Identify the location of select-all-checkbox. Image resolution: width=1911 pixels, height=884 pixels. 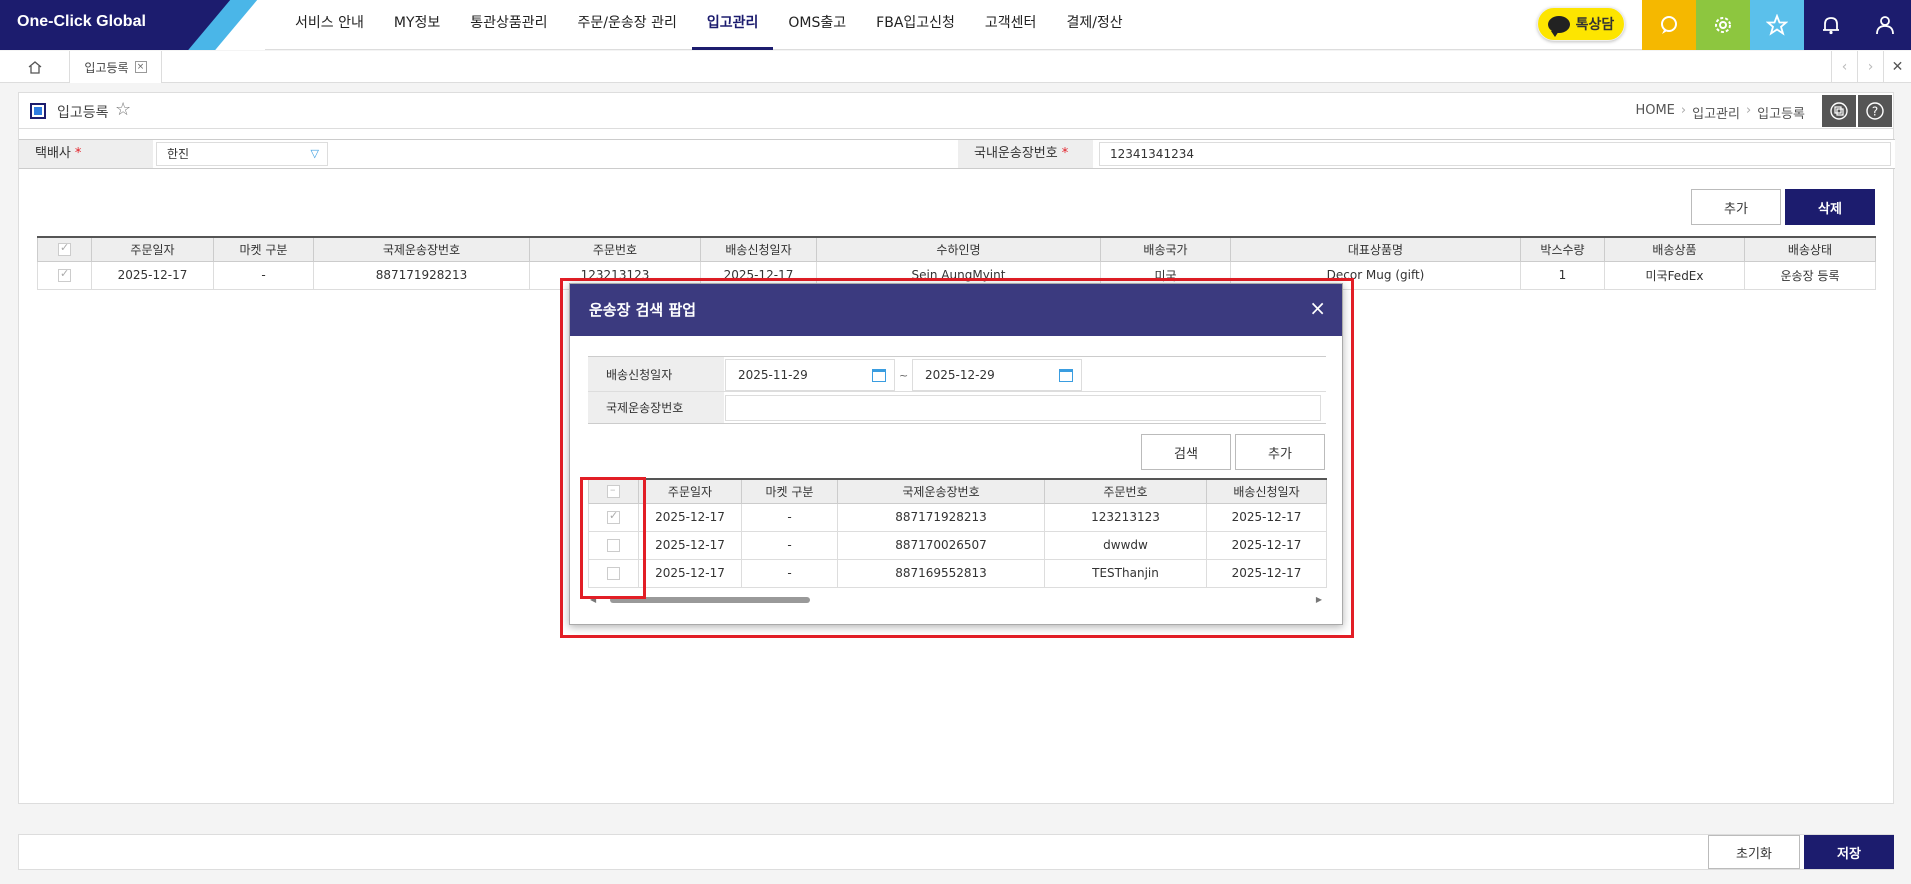
(64, 249).